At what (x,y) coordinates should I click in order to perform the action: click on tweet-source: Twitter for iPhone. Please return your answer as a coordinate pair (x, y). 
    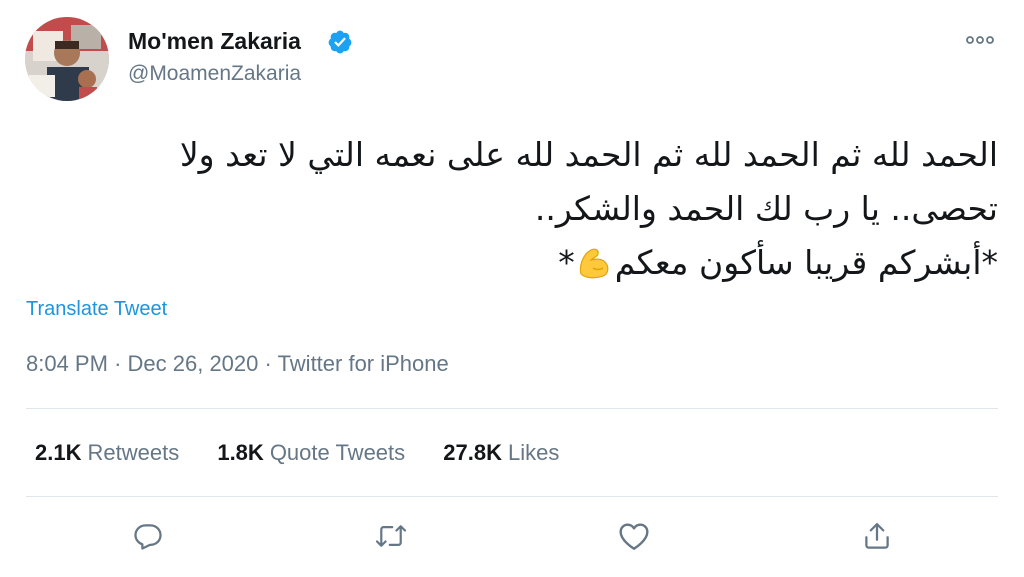
    Looking at the image, I should click on (363, 363).